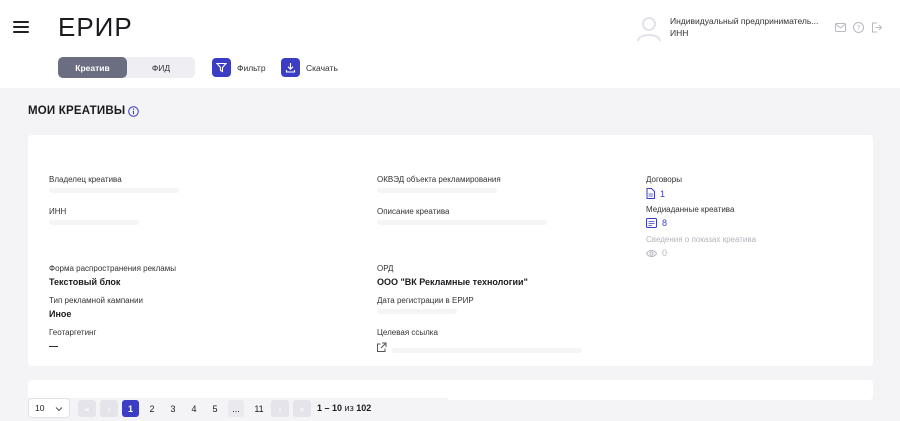 The width and height of the screenshot is (900, 421). I want to click on page-5-button: 5, so click(215, 408).